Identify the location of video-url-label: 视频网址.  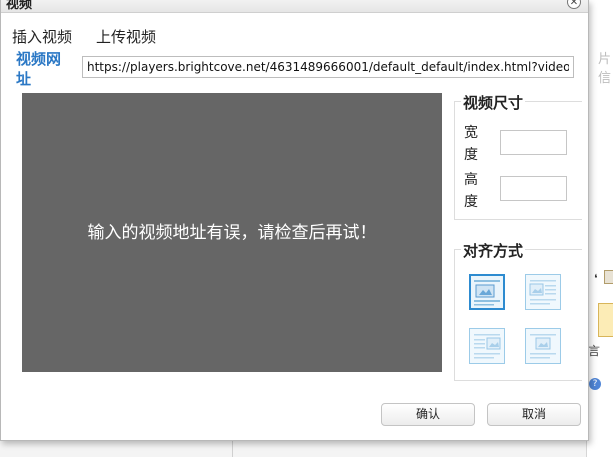
(39, 69).